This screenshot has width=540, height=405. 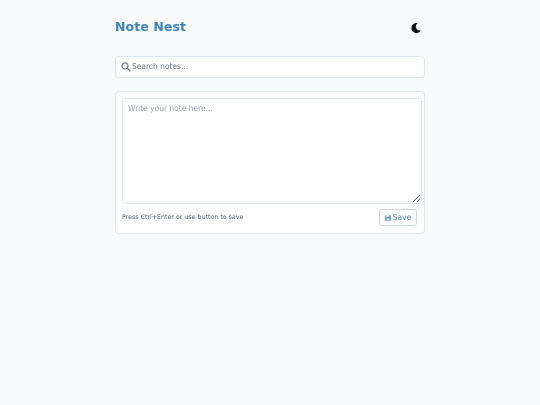 What do you see at coordinates (272, 151) in the screenshot?
I see `note-textarea` at bounding box center [272, 151].